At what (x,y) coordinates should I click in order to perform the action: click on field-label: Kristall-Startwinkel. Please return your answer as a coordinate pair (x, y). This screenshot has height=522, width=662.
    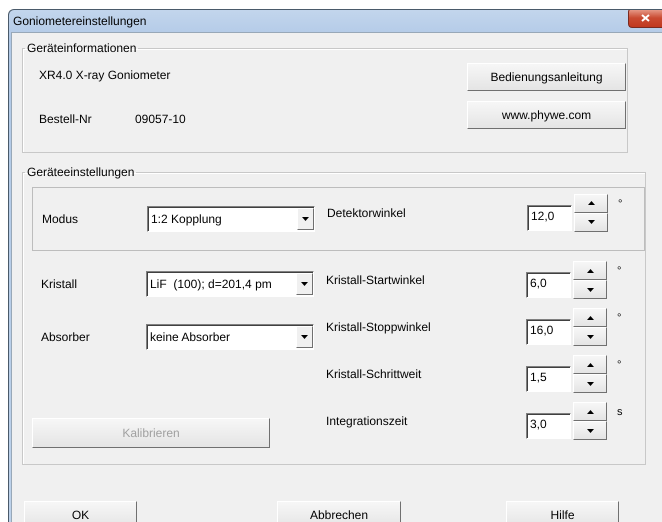
    Looking at the image, I should click on (376, 280).